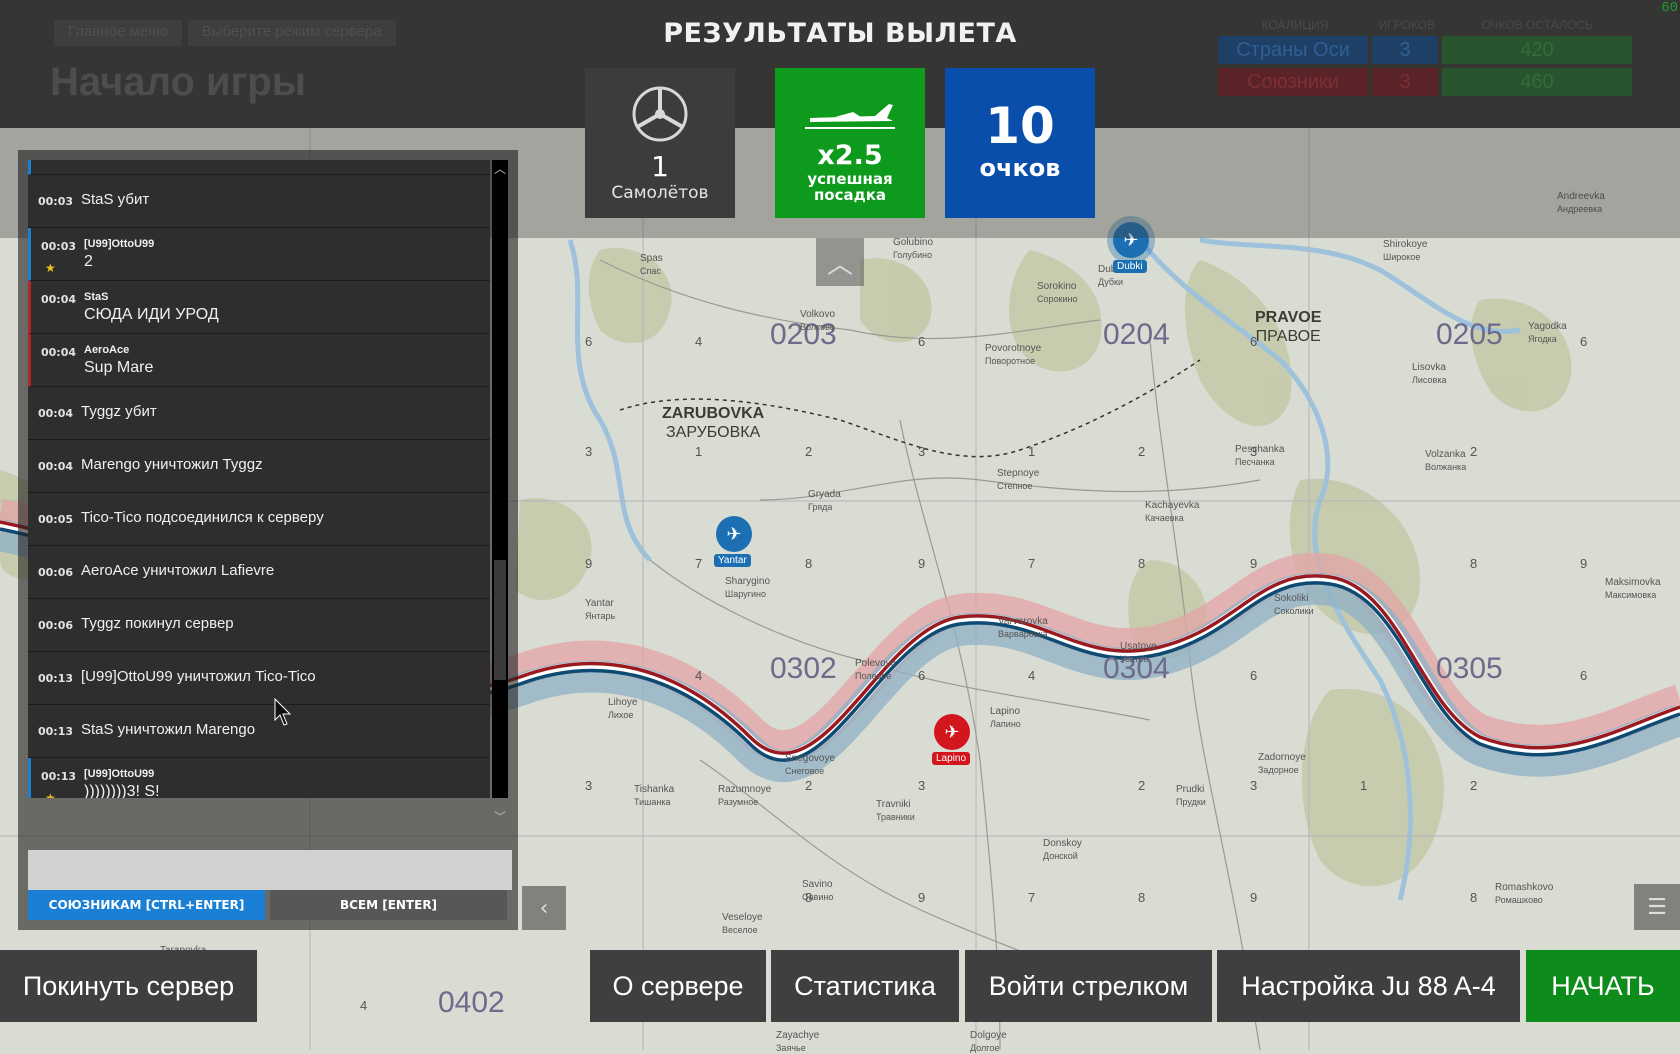  I want to click on aircraft-setup-button: Настройка Ju 88 A-4, so click(1368, 986).